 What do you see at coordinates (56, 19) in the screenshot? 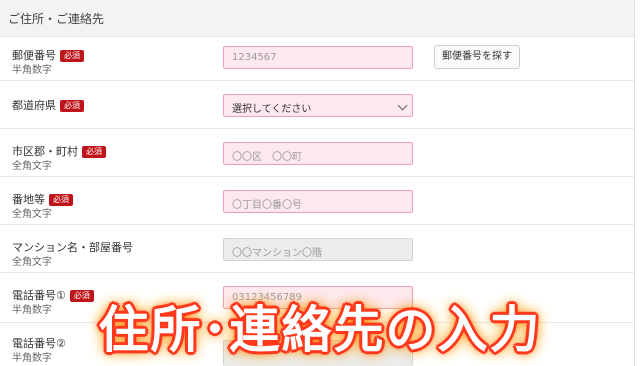
I see `section-title: ご住所・ご連絡先` at bounding box center [56, 19].